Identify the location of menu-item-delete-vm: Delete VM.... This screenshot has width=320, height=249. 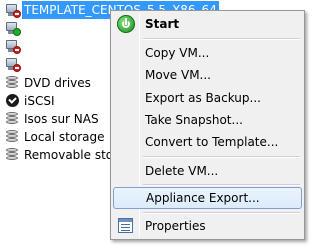
(207, 171).